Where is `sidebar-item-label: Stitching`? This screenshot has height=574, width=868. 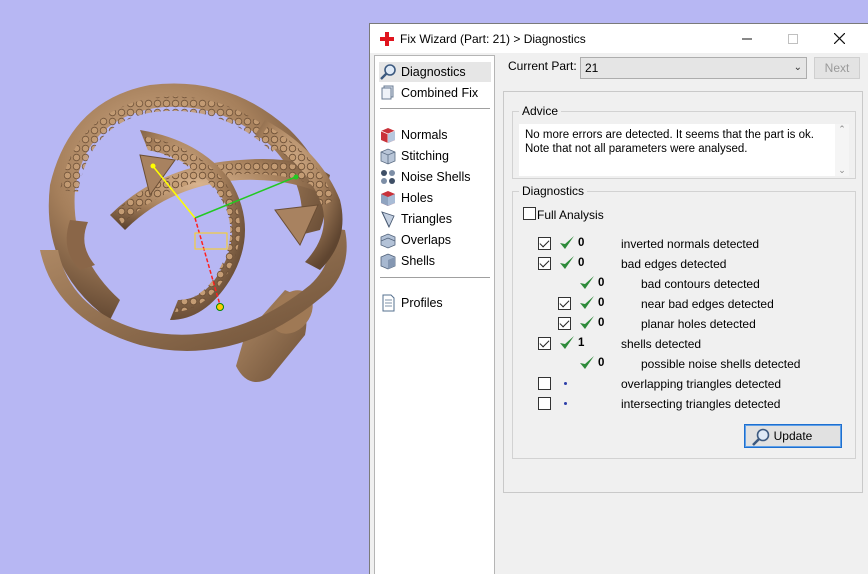
sidebar-item-label: Stitching is located at coordinates (425, 156).